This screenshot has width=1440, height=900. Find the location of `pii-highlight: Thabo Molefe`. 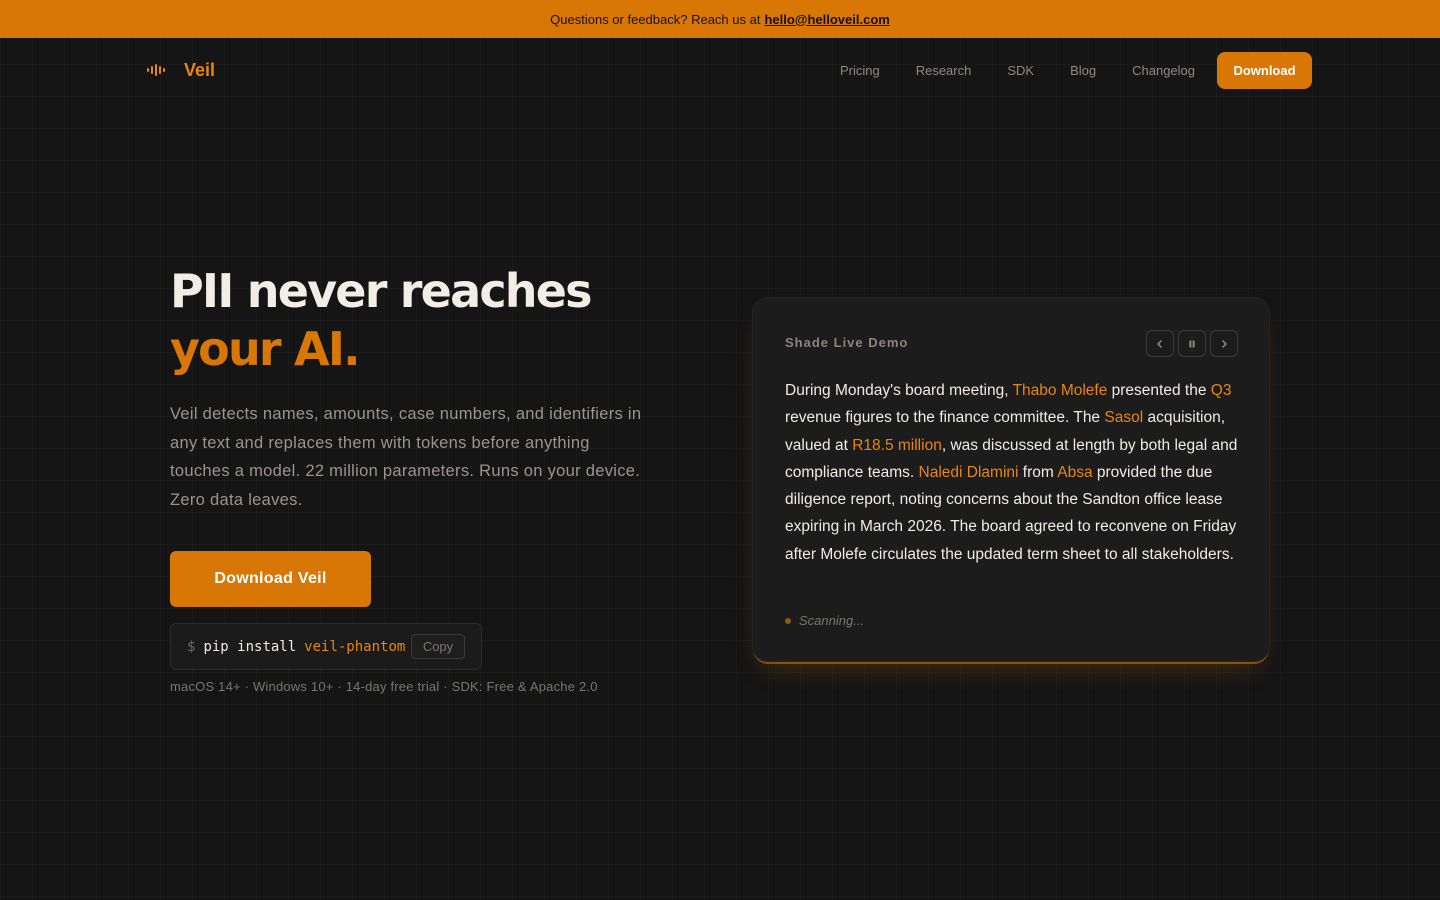

pii-highlight: Thabo Molefe is located at coordinates (1060, 390).